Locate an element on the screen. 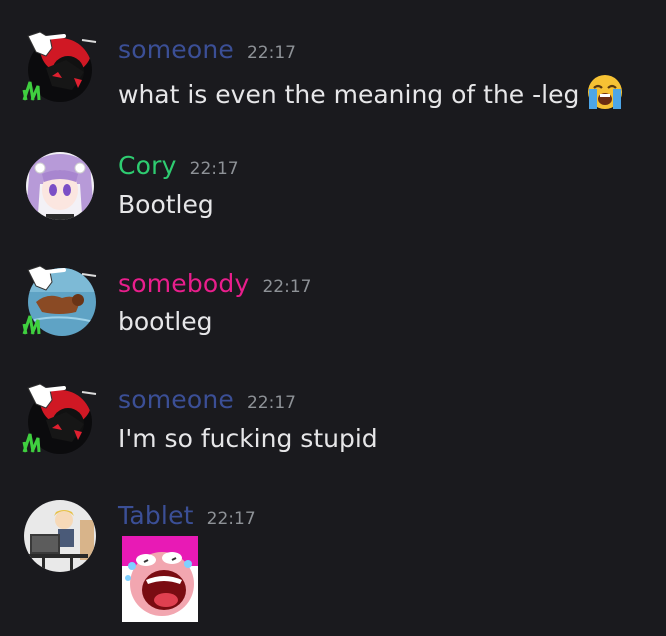 Image resolution: width=666 pixels, height=636 pixels. message-content: bootleg is located at coordinates (165, 322).